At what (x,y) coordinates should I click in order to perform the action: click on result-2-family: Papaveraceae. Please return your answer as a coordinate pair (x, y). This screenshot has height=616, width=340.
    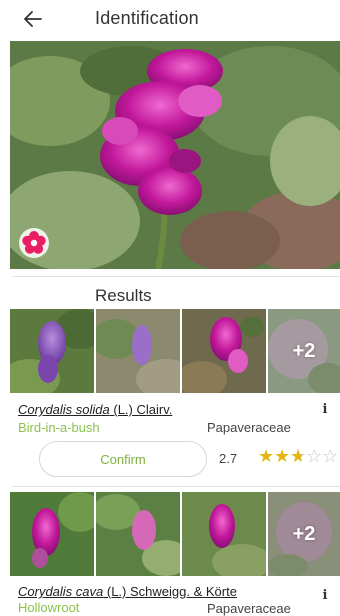
    Looking at the image, I should click on (249, 608).